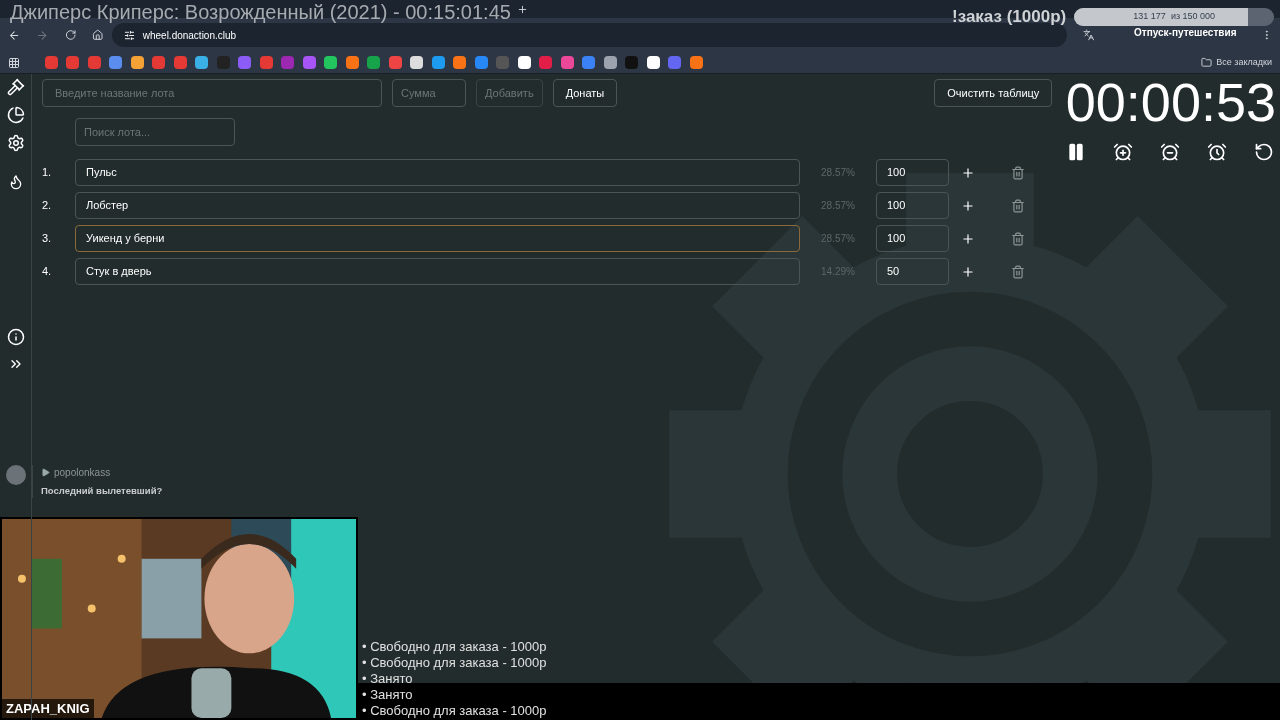 The height and width of the screenshot is (720, 1280). What do you see at coordinates (912, 271) in the screenshot?
I see `lot-amount-field: 50` at bounding box center [912, 271].